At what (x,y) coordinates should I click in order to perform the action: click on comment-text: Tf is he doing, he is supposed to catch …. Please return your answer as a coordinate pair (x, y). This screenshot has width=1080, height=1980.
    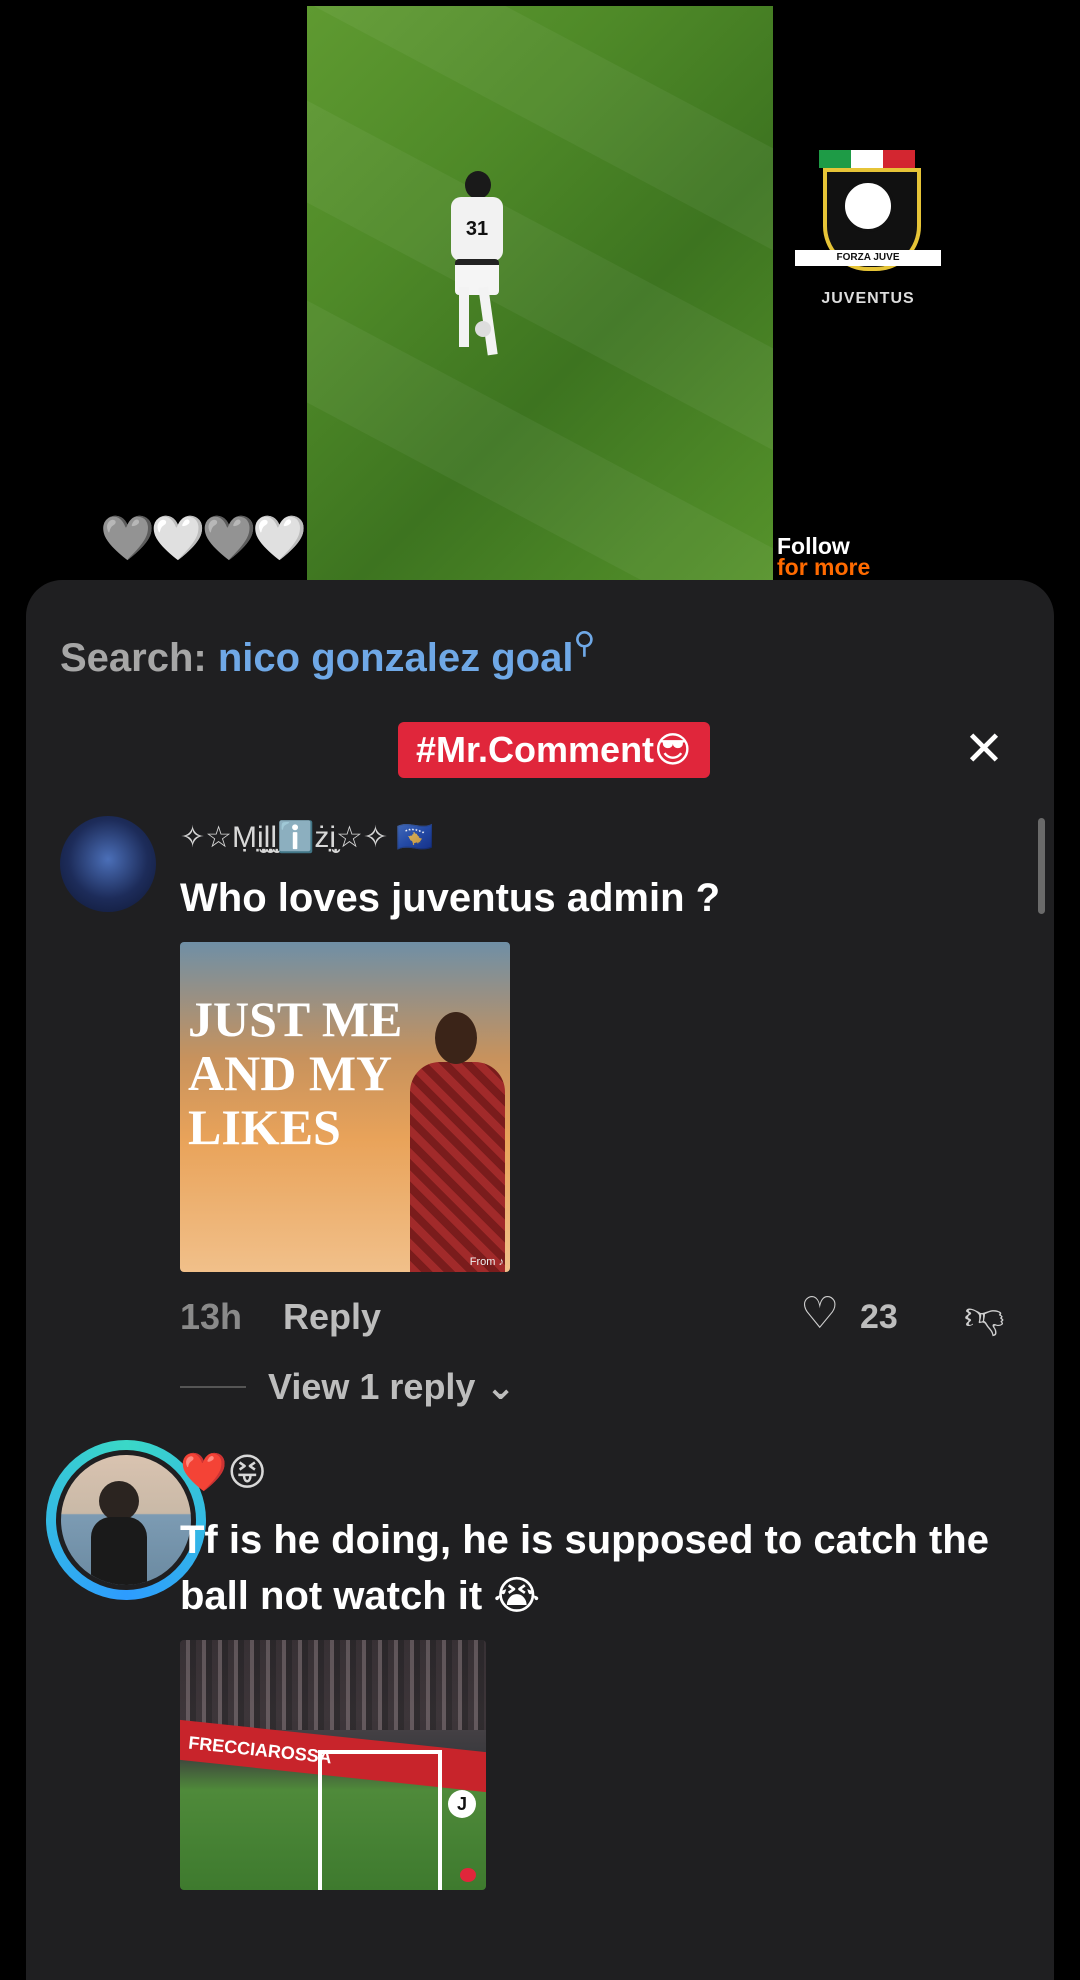
    Looking at the image, I should click on (584, 1568).